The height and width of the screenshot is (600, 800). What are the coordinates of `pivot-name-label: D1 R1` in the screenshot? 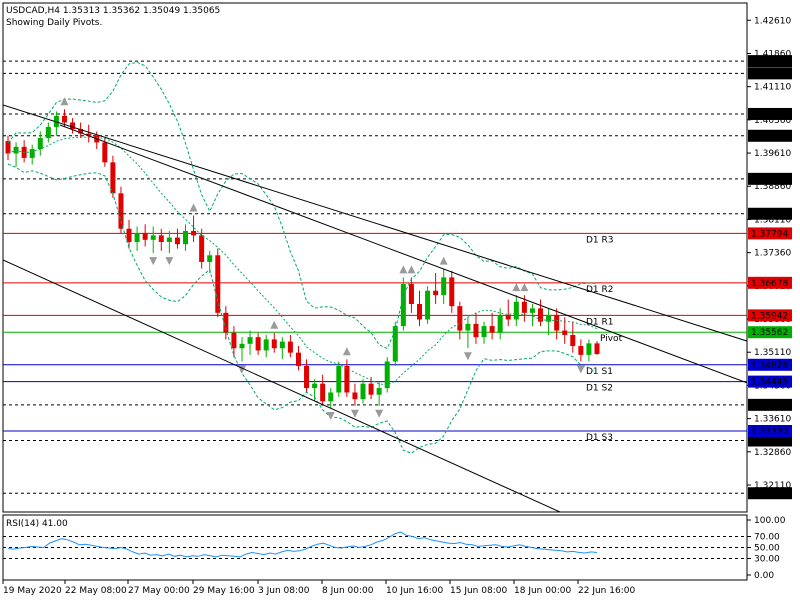 It's located at (600, 322).